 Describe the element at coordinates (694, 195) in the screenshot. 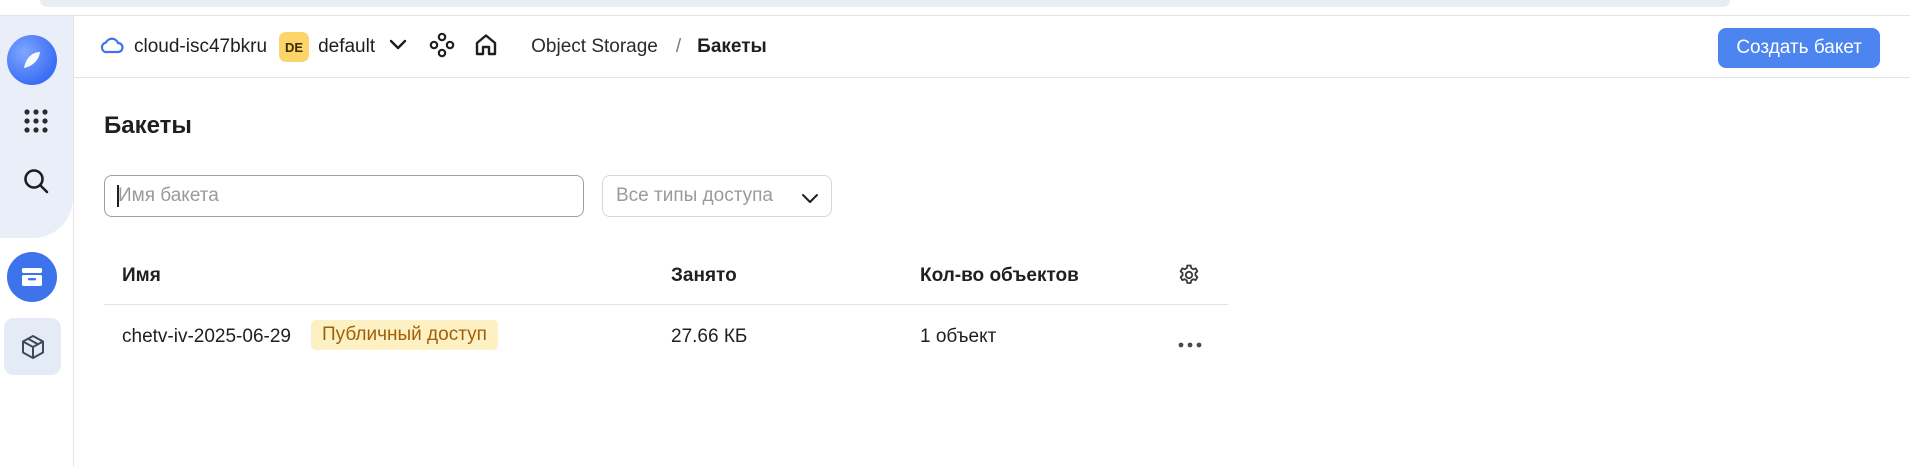

I see `access-type-select-value: Все типы доступа` at that location.